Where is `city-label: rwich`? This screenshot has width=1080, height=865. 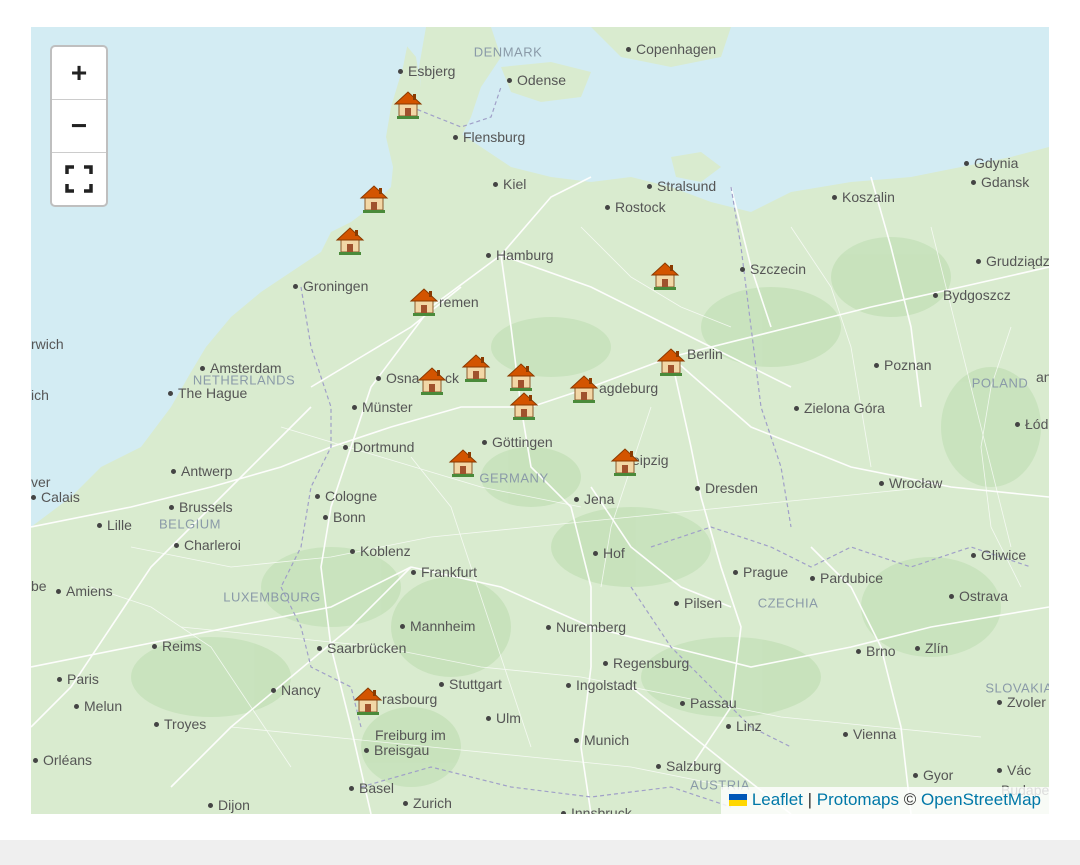
city-label: rwich is located at coordinates (47, 344).